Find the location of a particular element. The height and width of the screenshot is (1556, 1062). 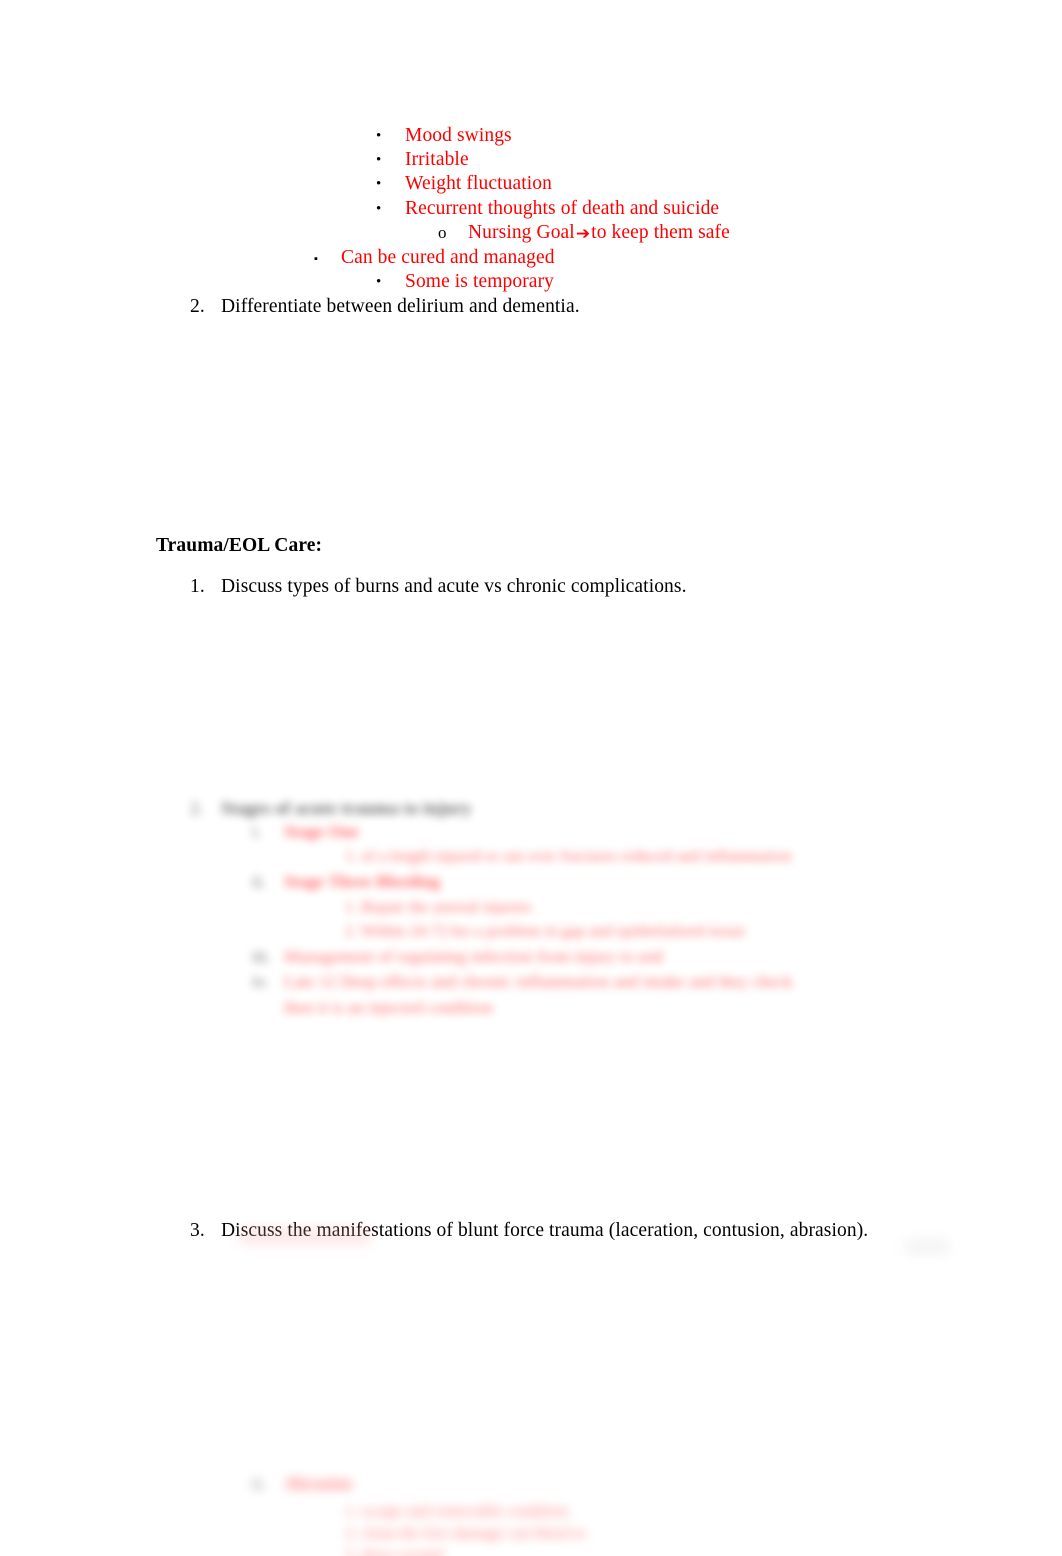

bullet-text-irritable: Irritable is located at coordinates (437, 159).